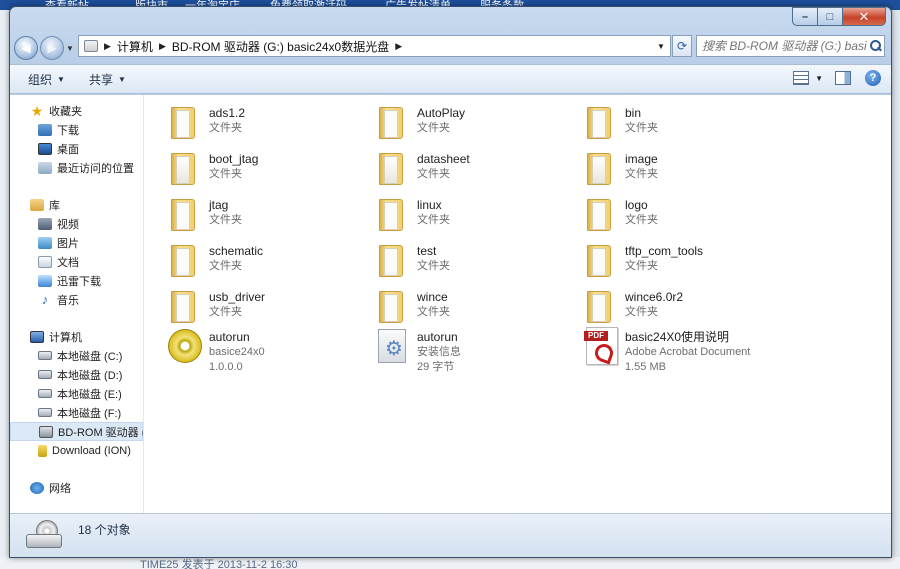  What do you see at coordinates (268, 309) in the screenshot?
I see `list-item: usb_driver 文件夹` at bounding box center [268, 309].